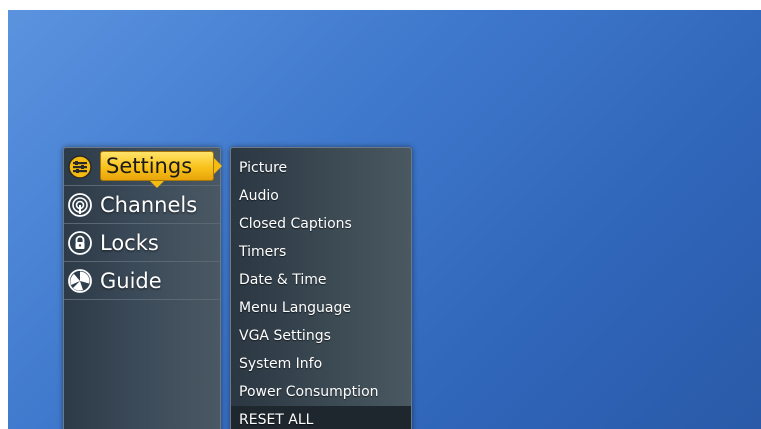 Image resolution: width=761 pixels, height=429 pixels. I want to click on submenu-item-picture: Picture, so click(321, 168).